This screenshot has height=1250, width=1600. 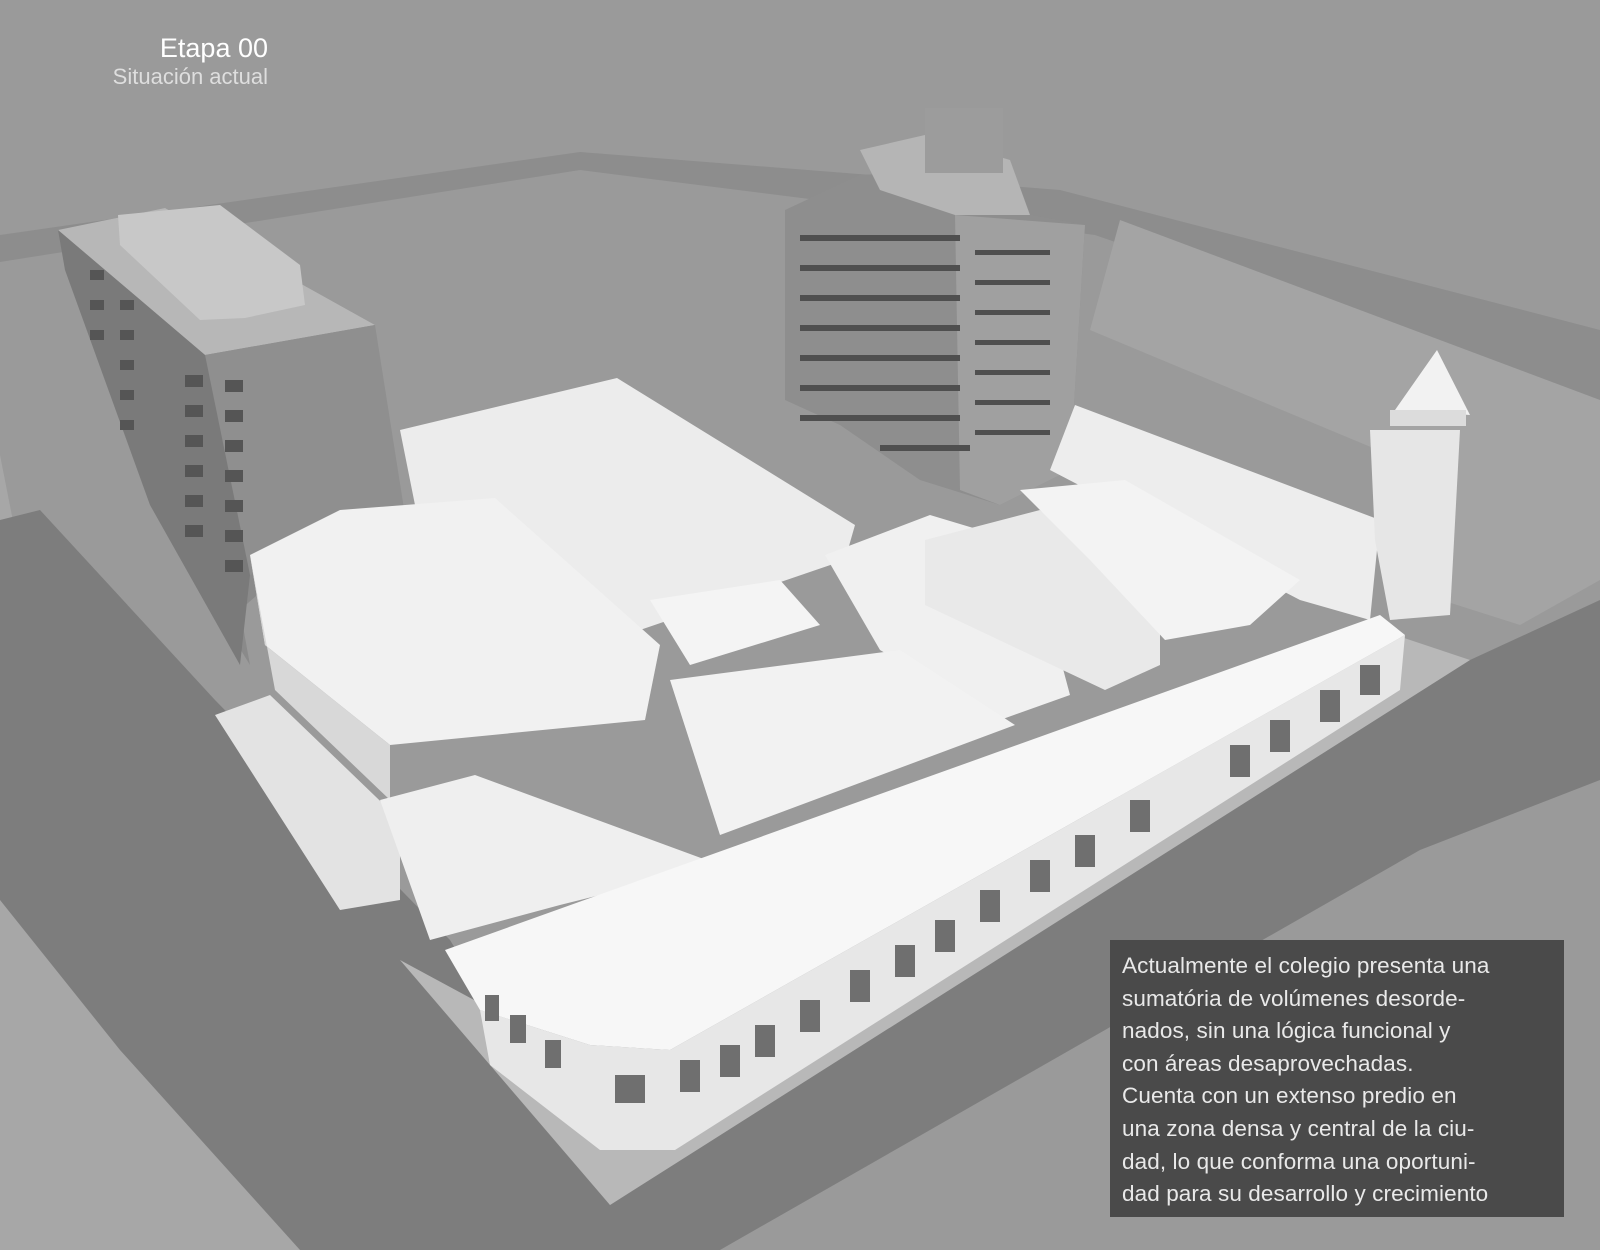 What do you see at coordinates (1306, 965) in the screenshot?
I see `description-line: Actualmente el colegio presenta una` at bounding box center [1306, 965].